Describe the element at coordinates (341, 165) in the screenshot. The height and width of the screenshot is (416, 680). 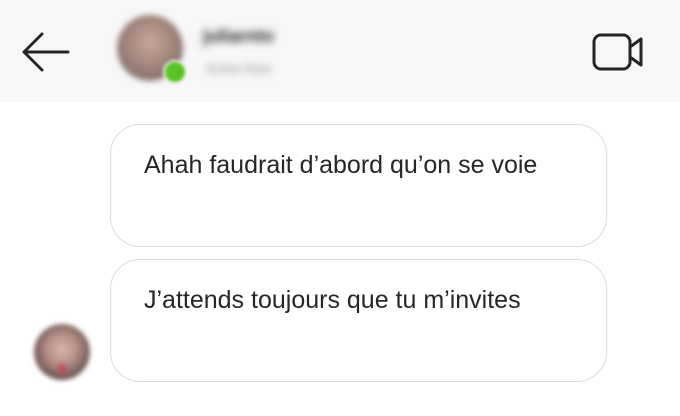
I see `message-text: Ahah faudrait d’abord qu’on se voie` at that location.